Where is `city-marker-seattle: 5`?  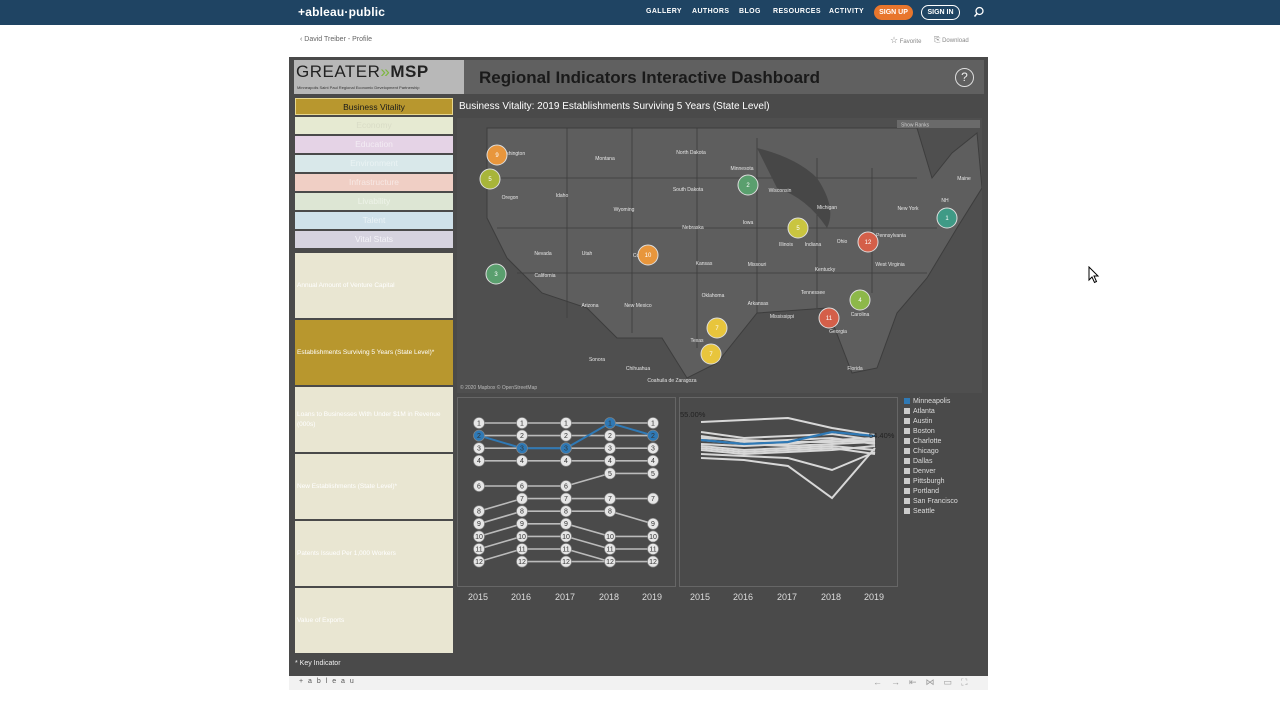
city-marker-seattle: 5 is located at coordinates (490, 179).